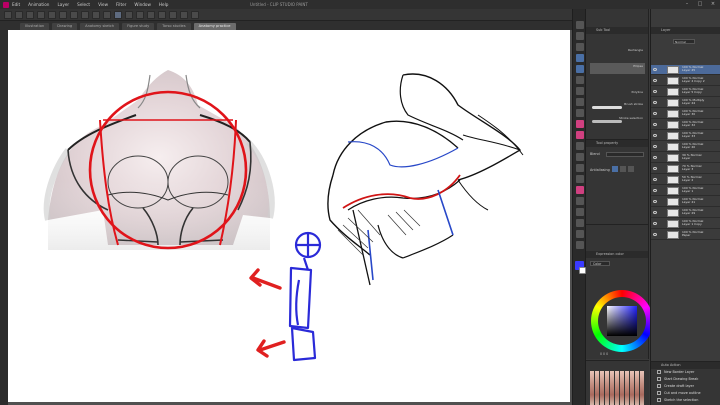  What do you see at coordinates (580, 234) in the screenshot?
I see `balloon-tool-icon` at bounding box center [580, 234].